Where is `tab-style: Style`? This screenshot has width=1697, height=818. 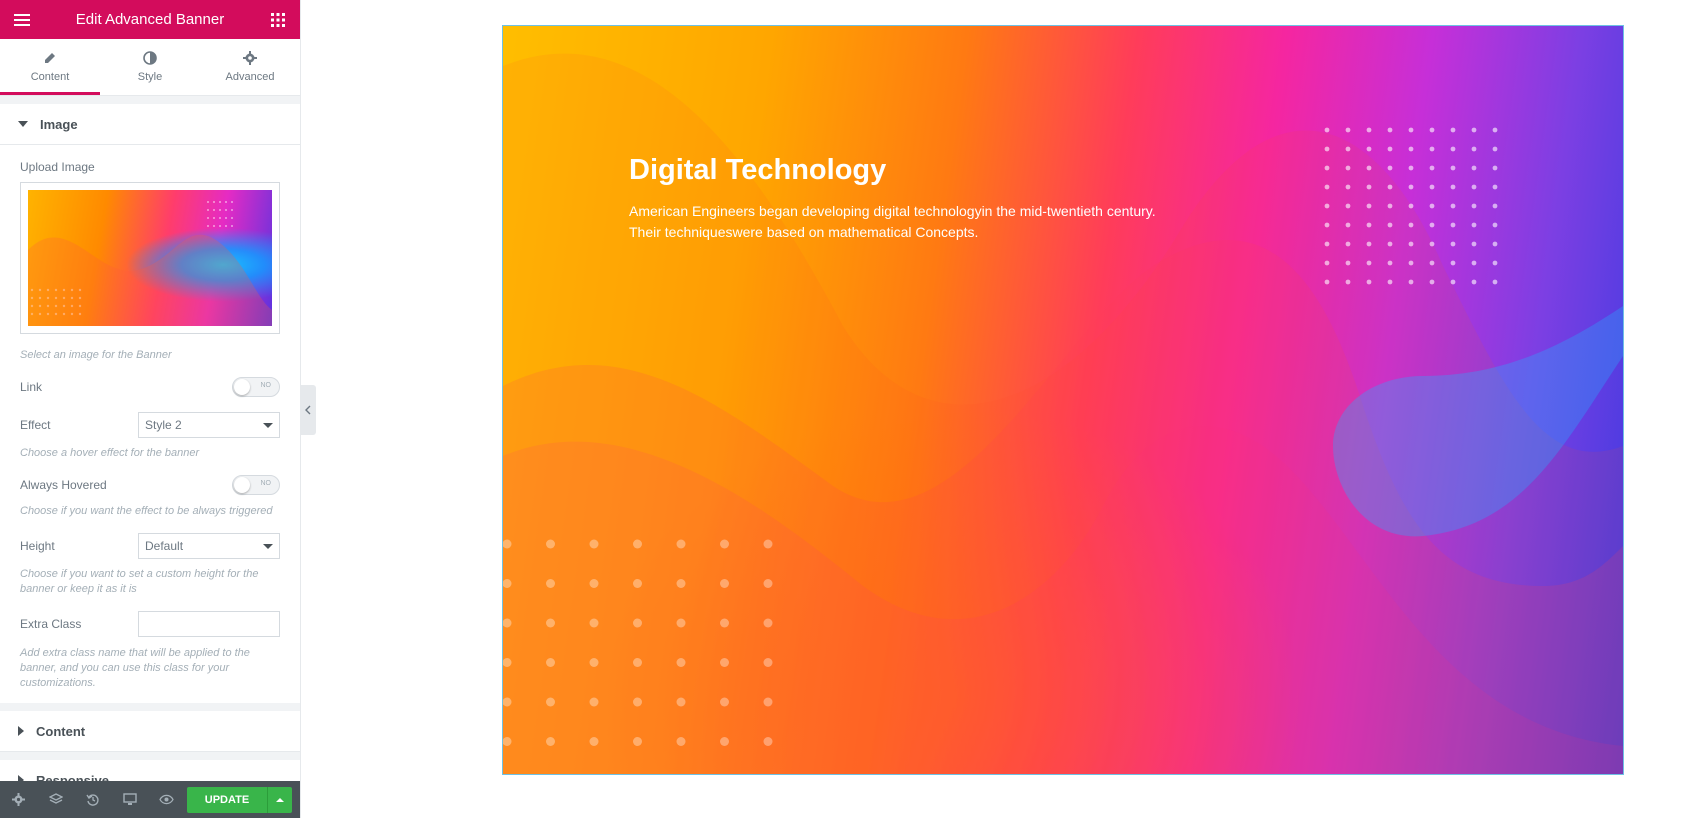 tab-style: Style is located at coordinates (150, 67).